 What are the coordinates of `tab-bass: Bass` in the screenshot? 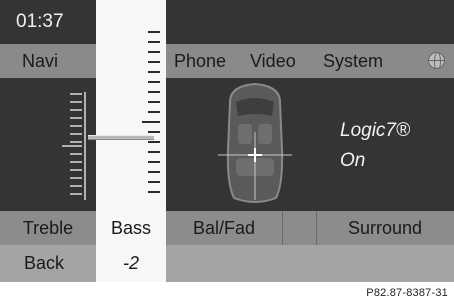 It's located at (131, 228).